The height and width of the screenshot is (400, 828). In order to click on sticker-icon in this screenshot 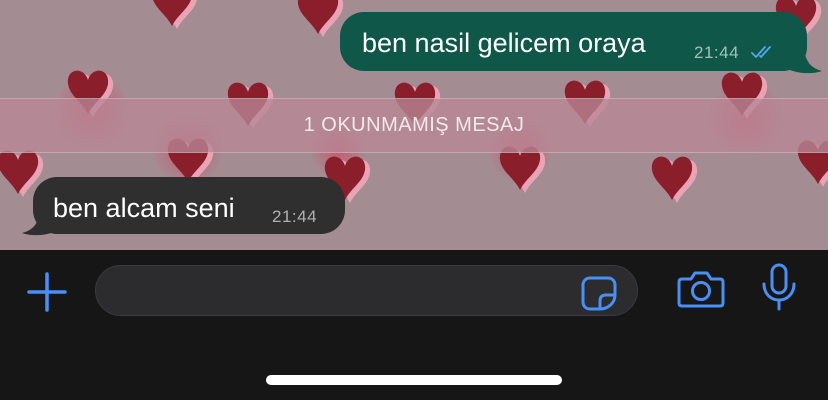, I will do `click(599, 293)`.